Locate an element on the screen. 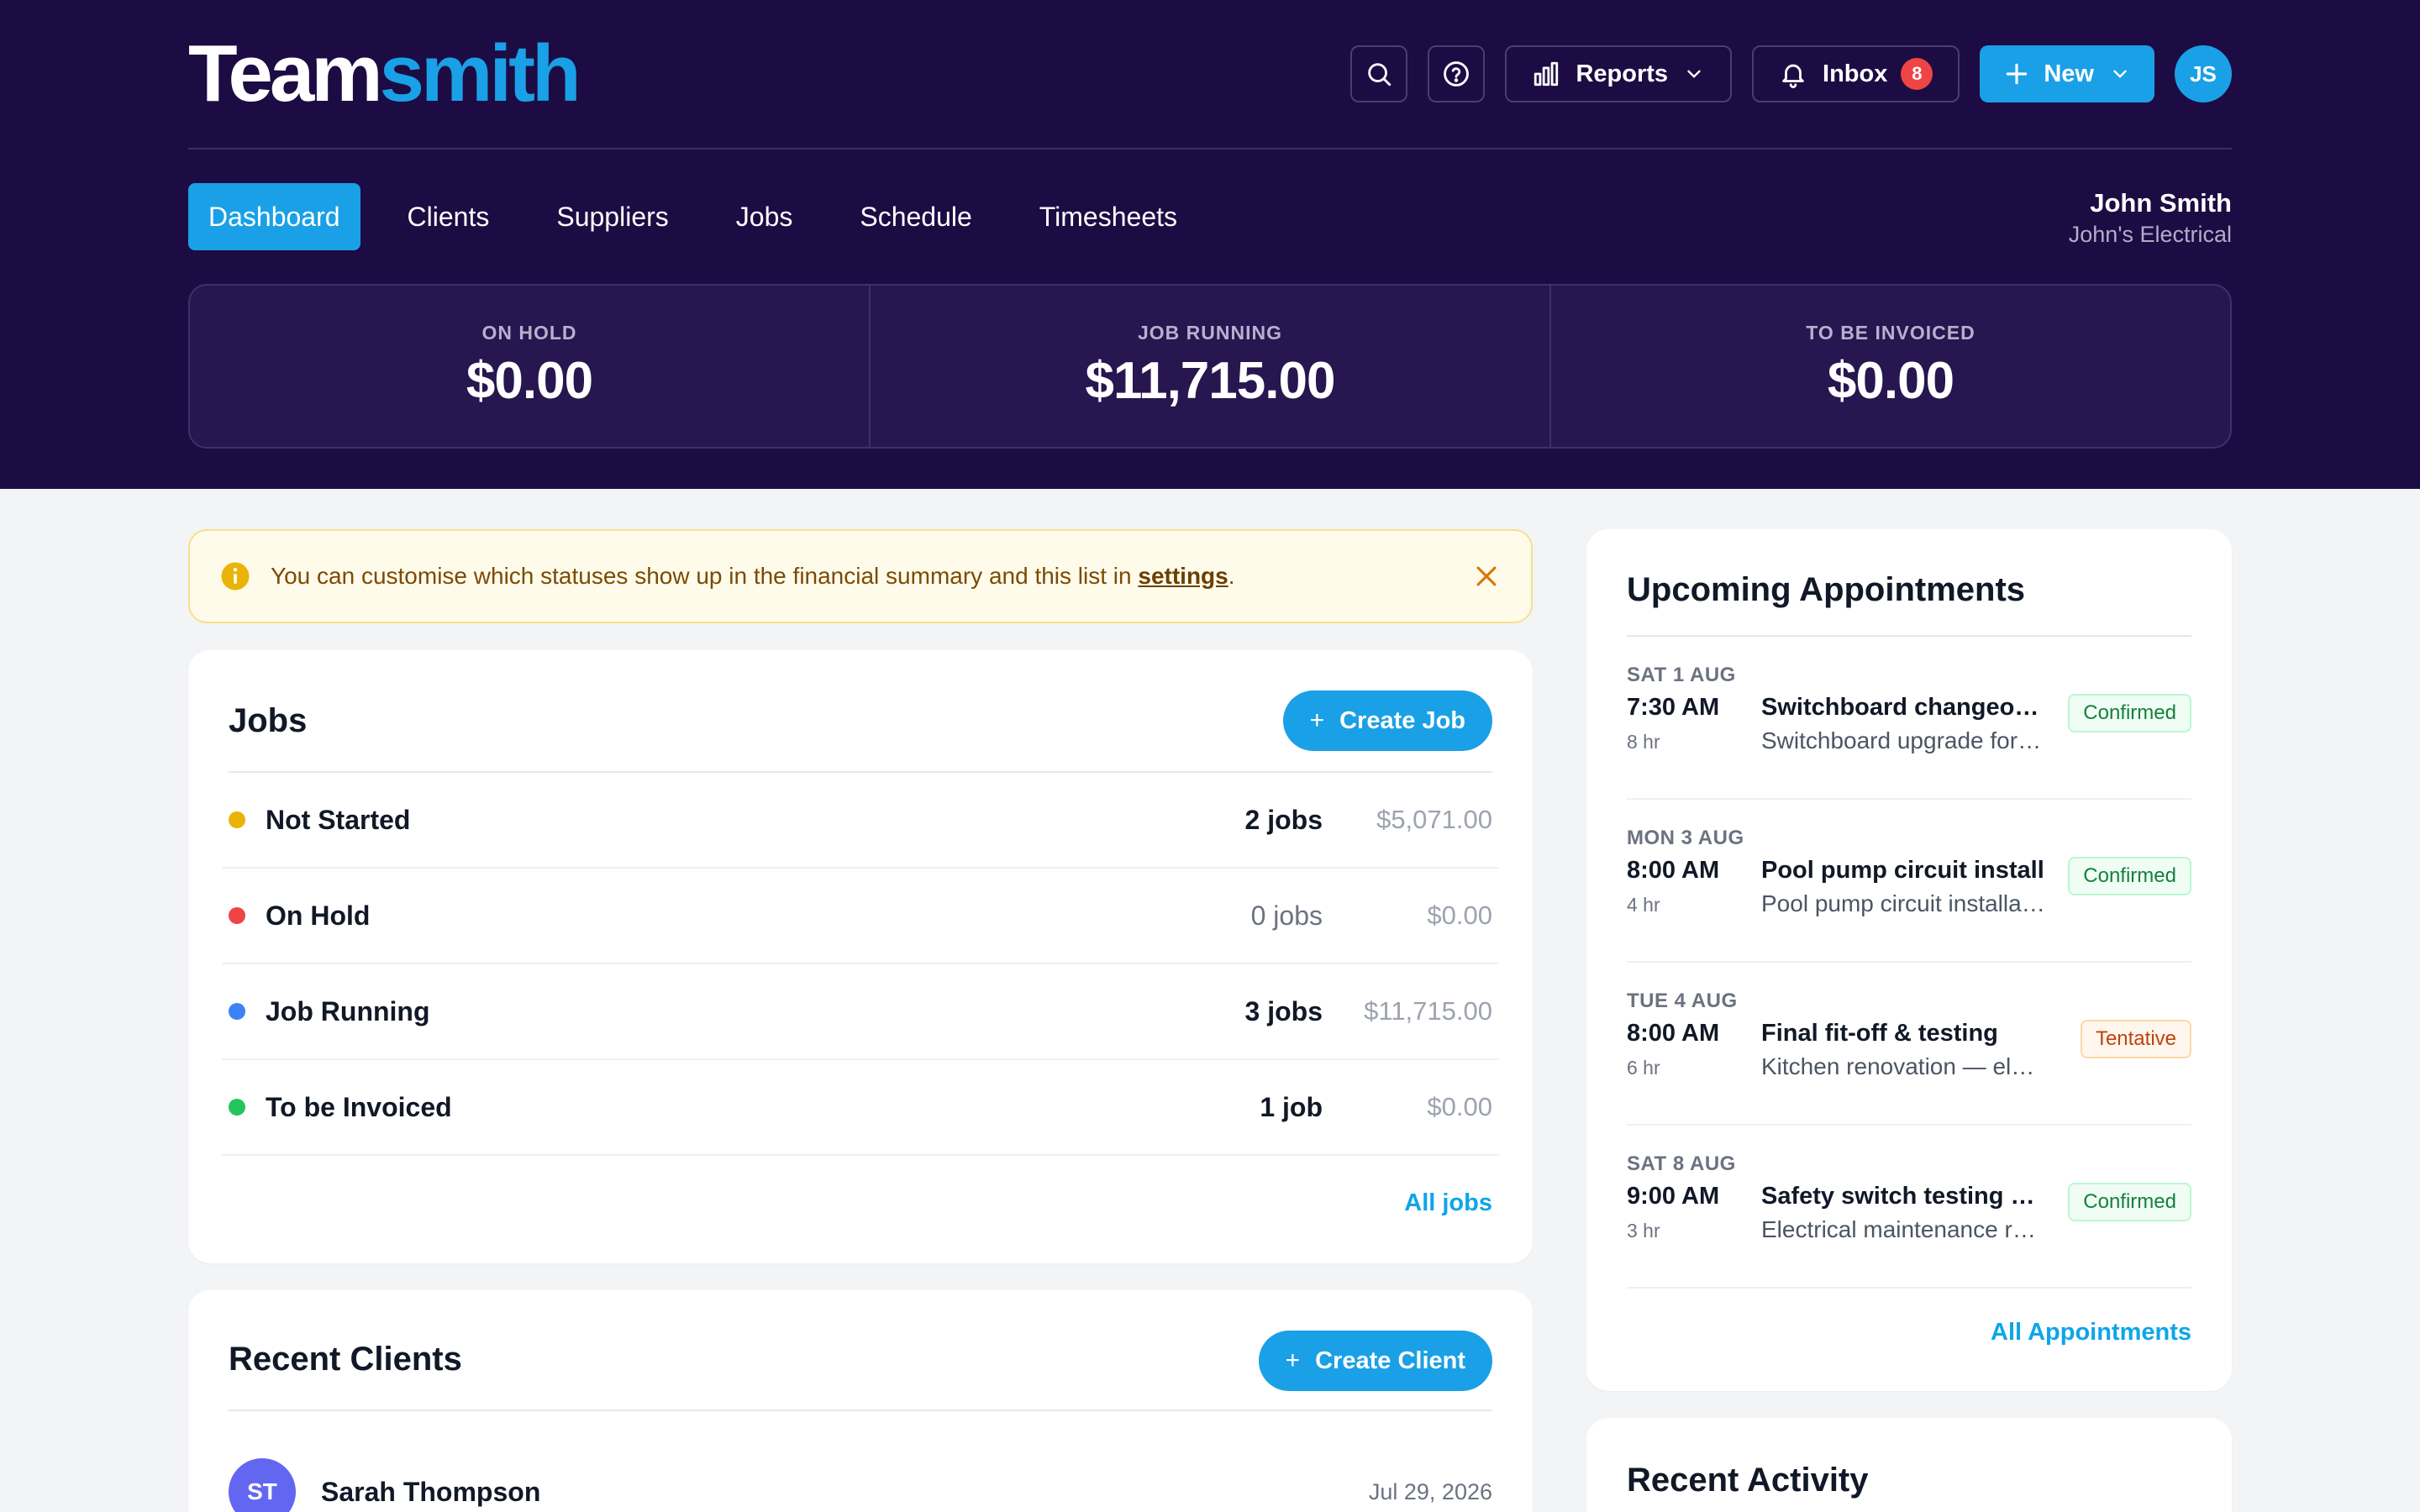 The image size is (2420, 1512). new-dropdown-button: New is located at coordinates (2067, 73).